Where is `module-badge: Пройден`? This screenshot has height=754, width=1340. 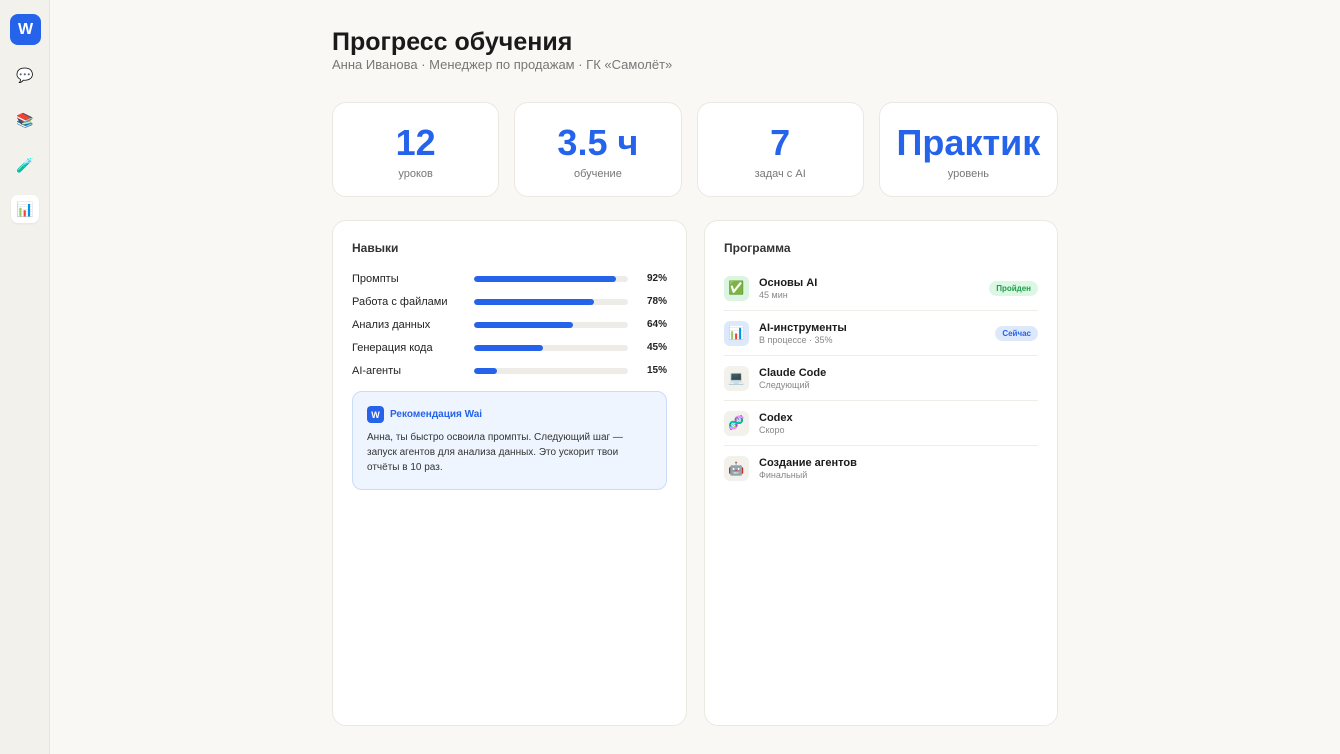
module-badge: Пройден is located at coordinates (1013, 288).